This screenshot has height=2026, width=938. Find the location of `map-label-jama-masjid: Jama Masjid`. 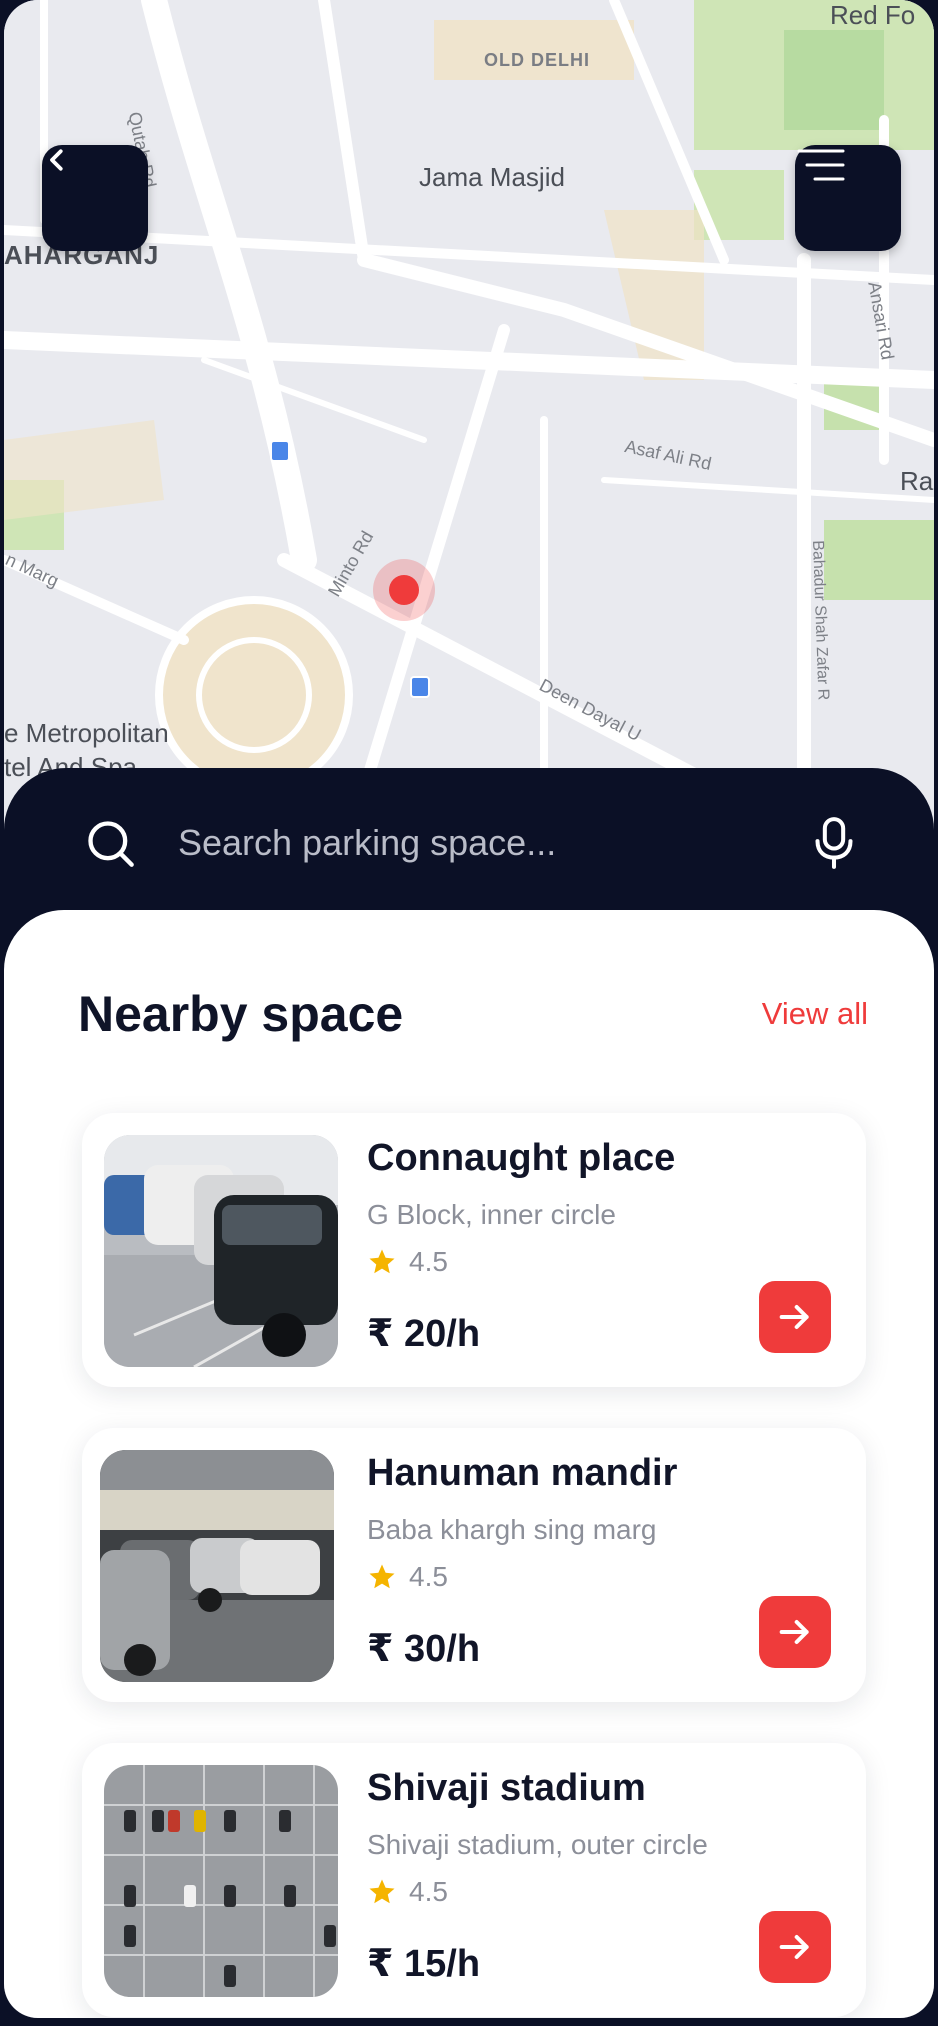

map-label-jama-masjid: Jama Masjid is located at coordinates (492, 177).